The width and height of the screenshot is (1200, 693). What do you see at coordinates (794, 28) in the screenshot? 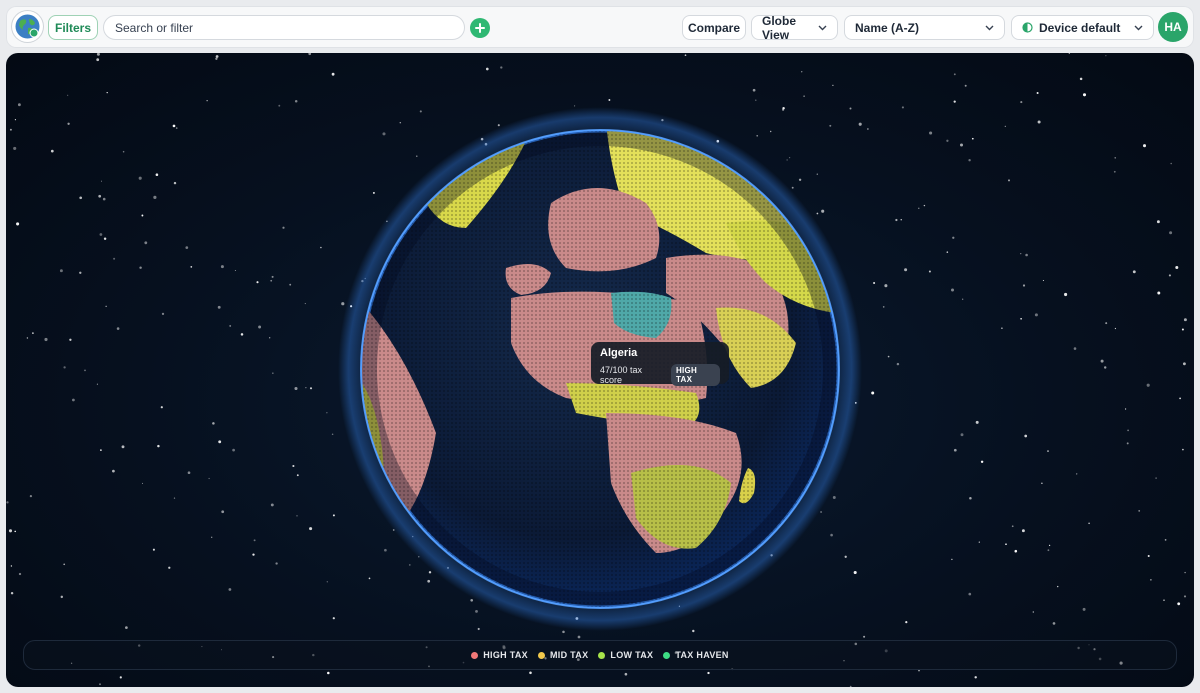
I see `view-select: Globe View` at bounding box center [794, 28].